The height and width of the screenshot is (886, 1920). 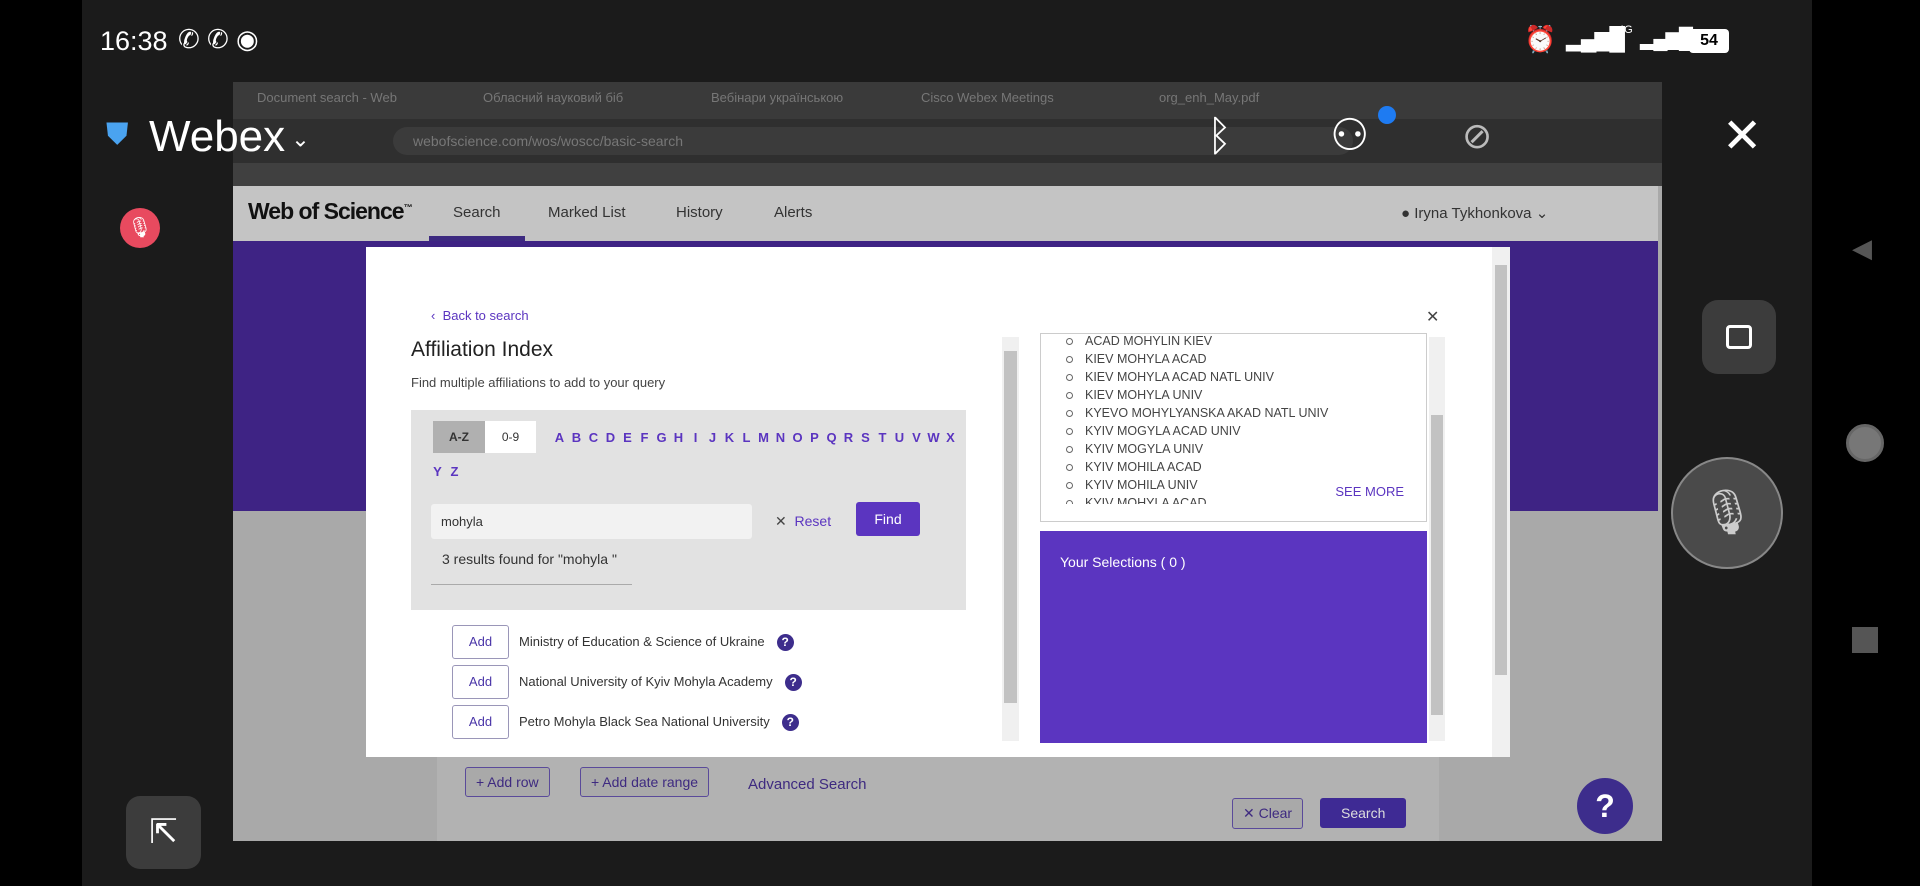 I want to click on variant-item: KYIV MOHILA ACAD, so click(x=1246, y=469).